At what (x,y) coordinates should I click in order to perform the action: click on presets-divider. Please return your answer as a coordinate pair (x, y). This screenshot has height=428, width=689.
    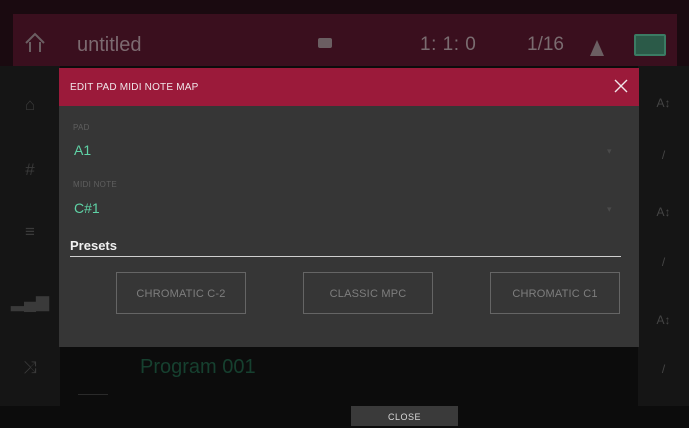
    Looking at the image, I should click on (345, 256).